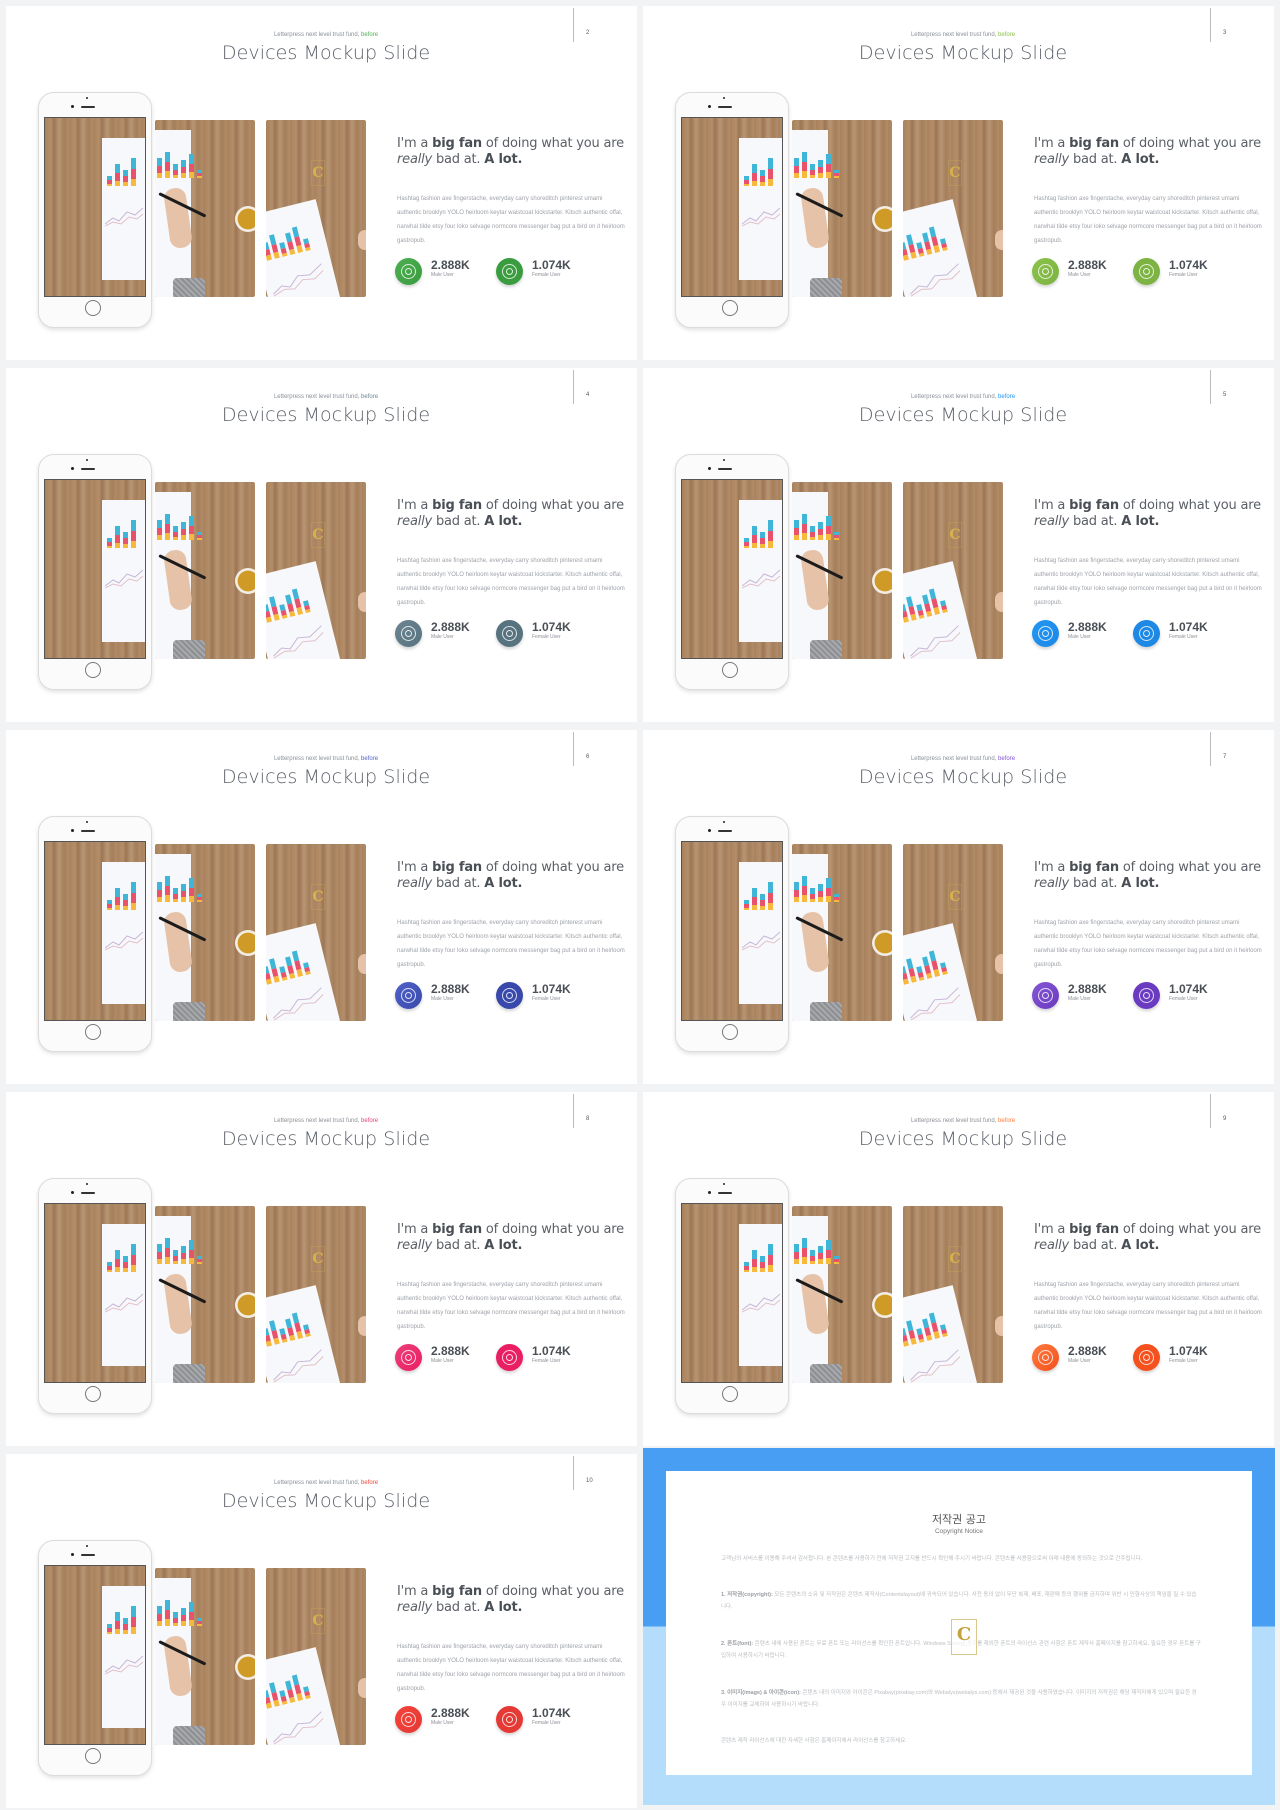 The height and width of the screenshot is (1810, 1280). I want to click on brand-logo-icon: C · · ·, so click(964, 1637).